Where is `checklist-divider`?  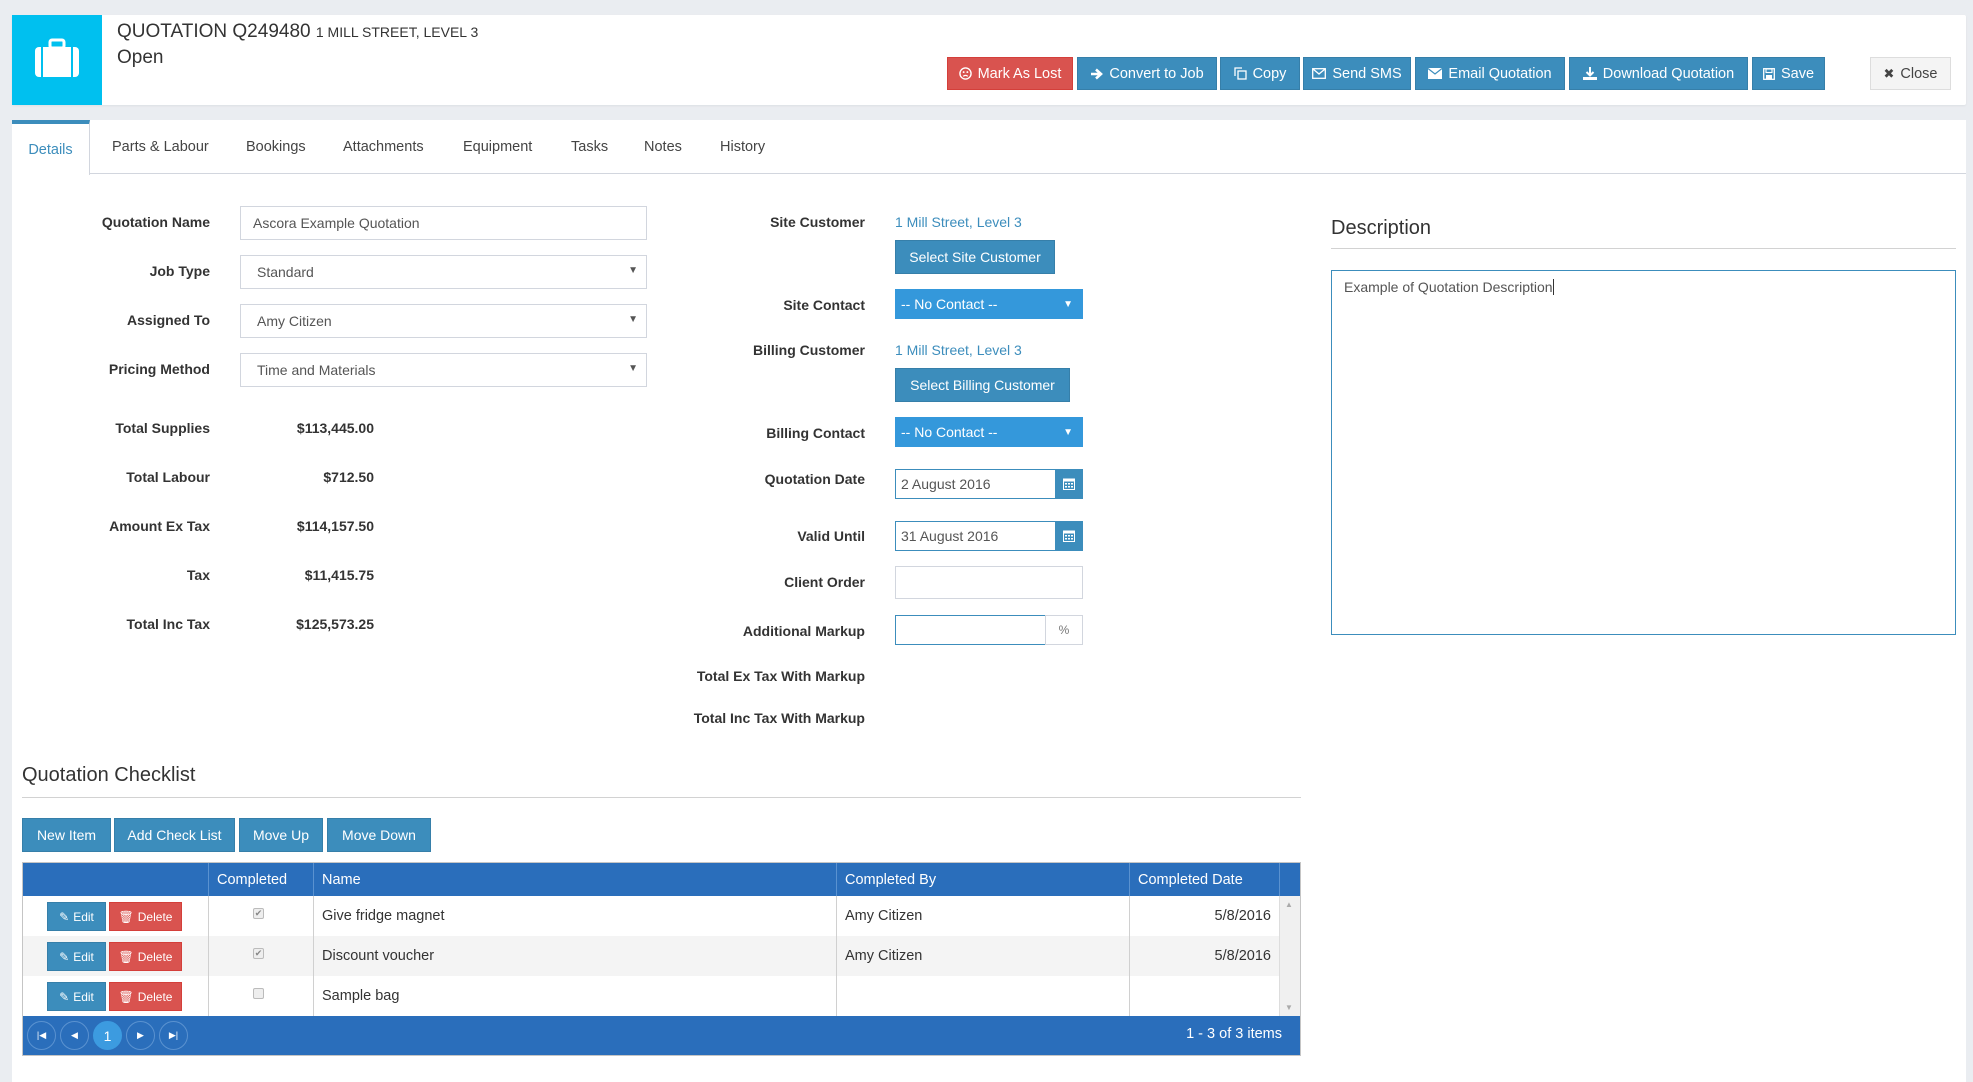 checklist-divider is located at coordinates (661, 797).